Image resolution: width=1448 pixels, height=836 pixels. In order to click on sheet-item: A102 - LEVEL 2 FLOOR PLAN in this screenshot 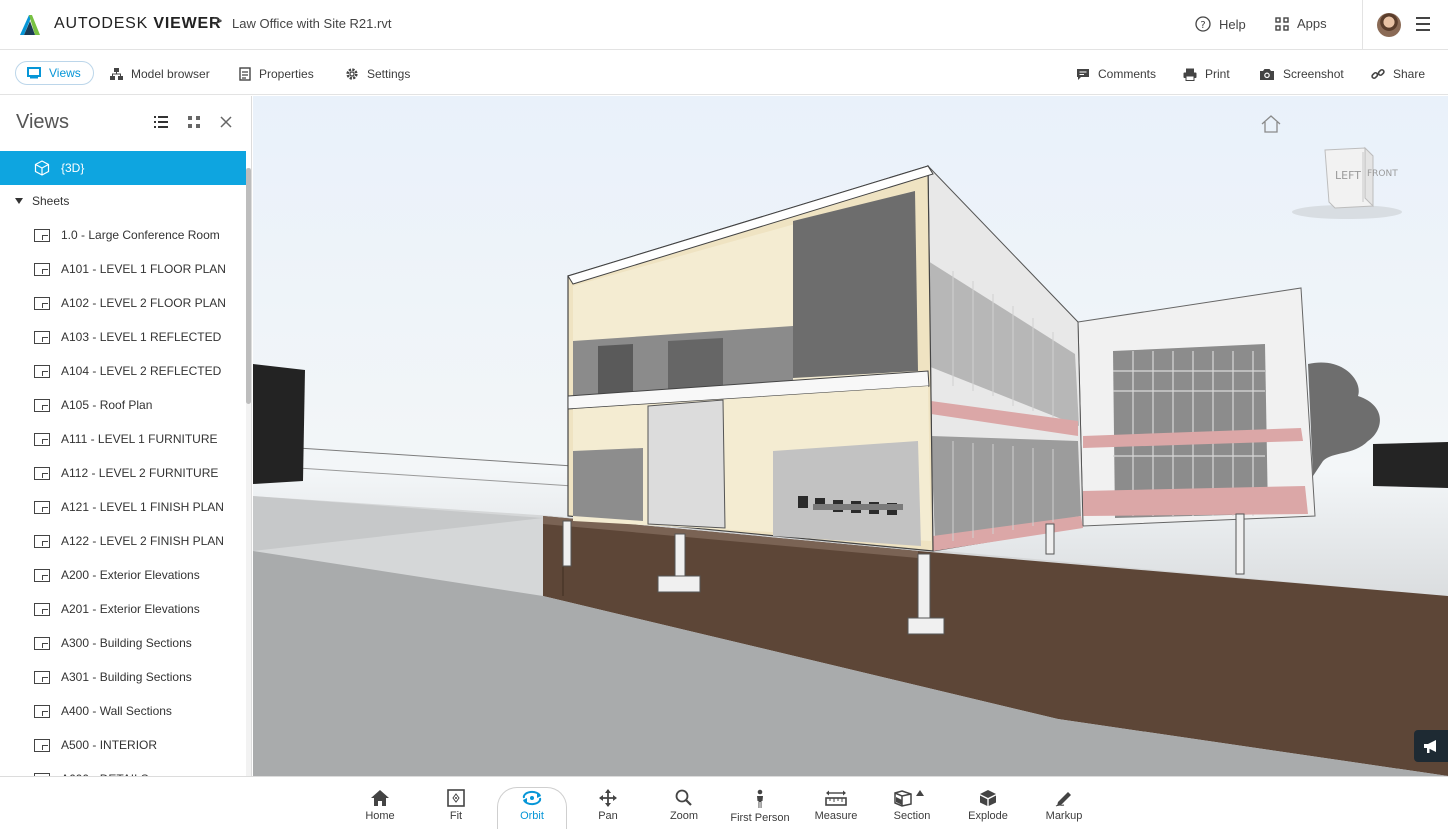, I will do `click(123, 303)`.